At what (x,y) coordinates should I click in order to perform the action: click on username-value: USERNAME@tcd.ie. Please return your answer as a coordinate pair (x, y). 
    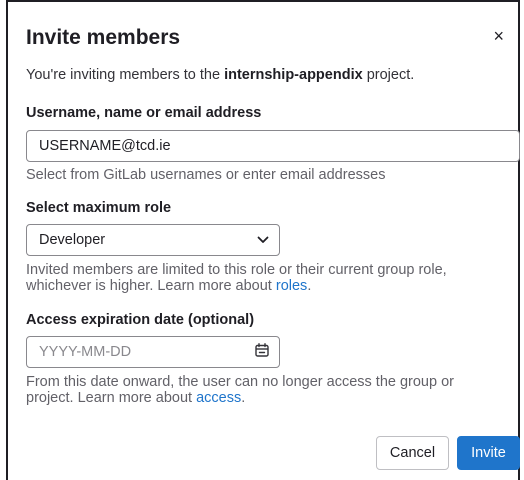
    Looking at the image, I should click on (105, 146).